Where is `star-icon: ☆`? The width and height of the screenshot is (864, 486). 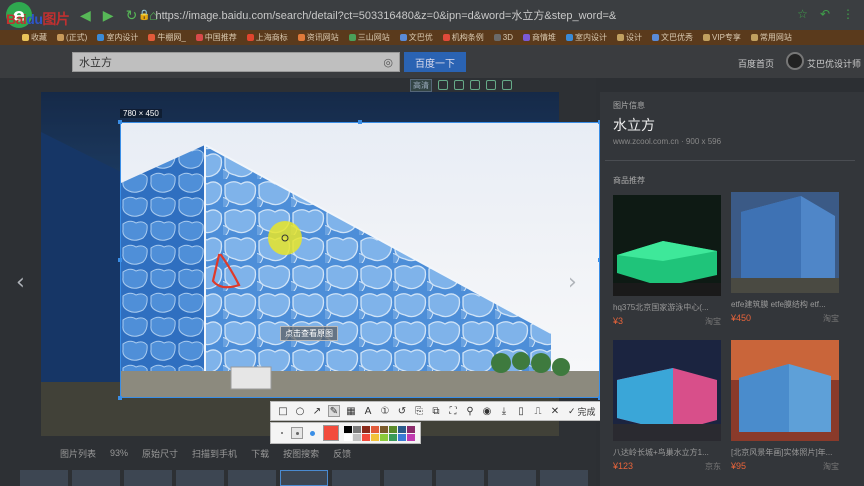
star-icon: ☆ is located at coordinates (802, 14).